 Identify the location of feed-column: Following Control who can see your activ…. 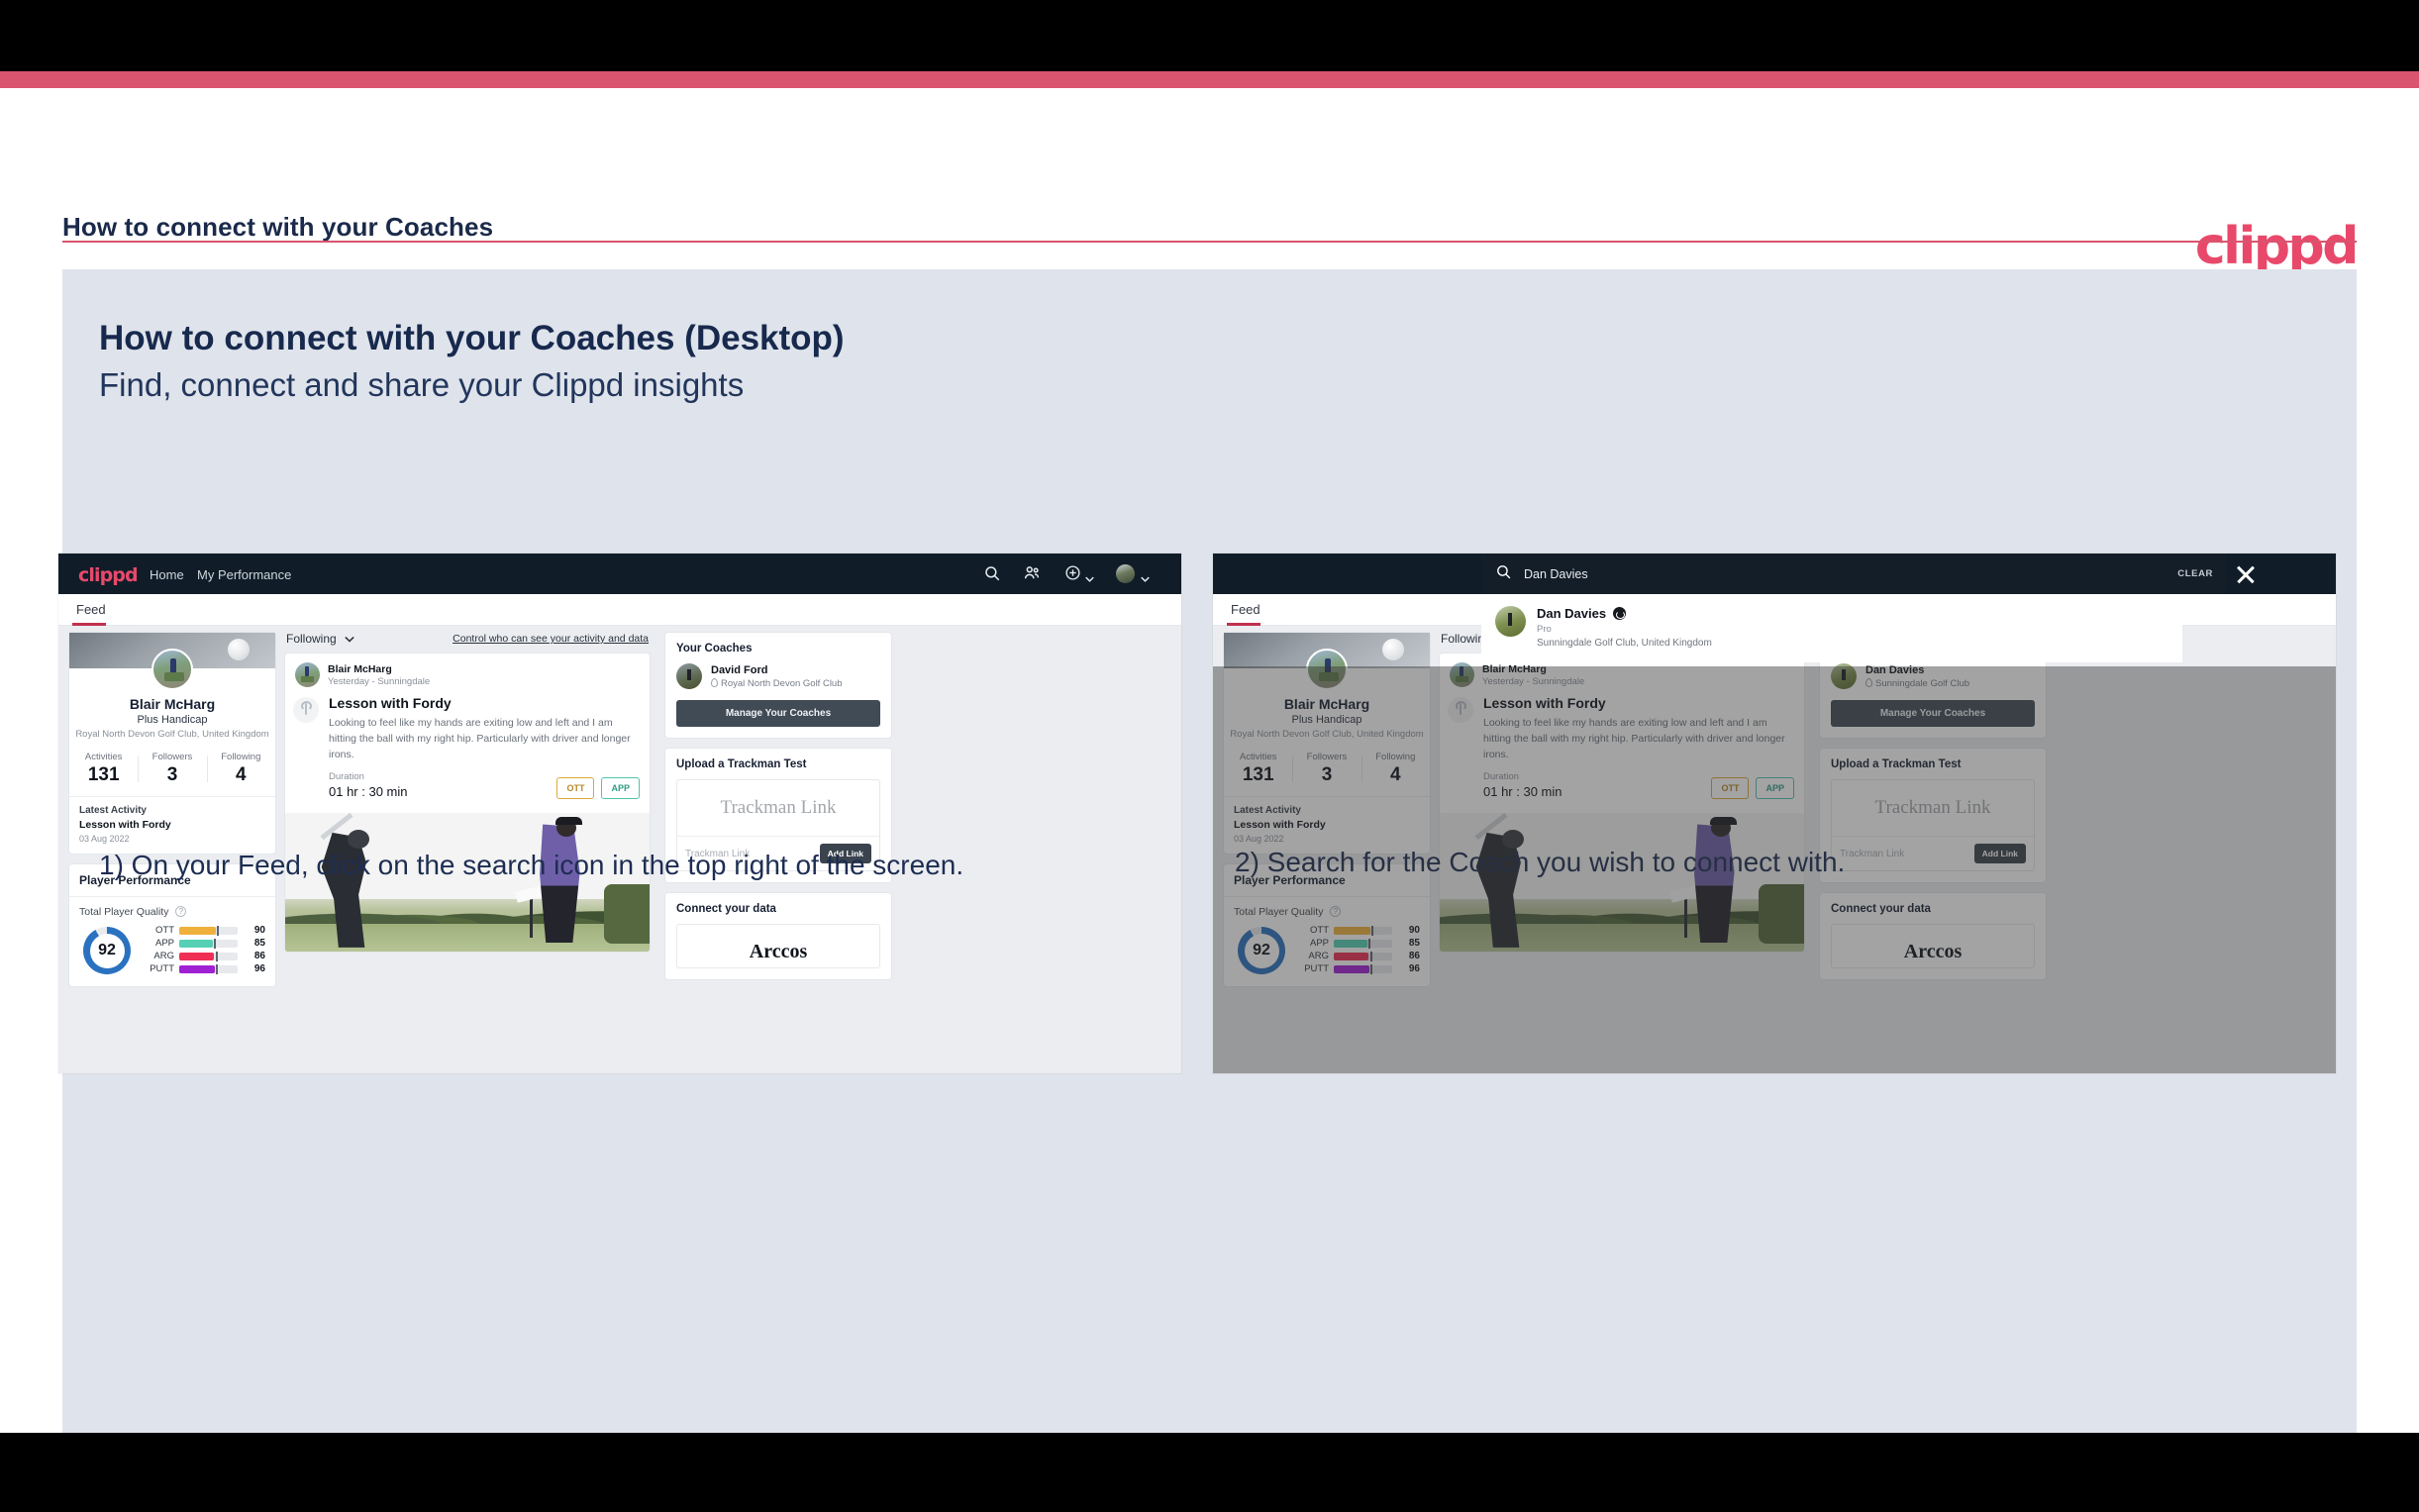
(467, 793).